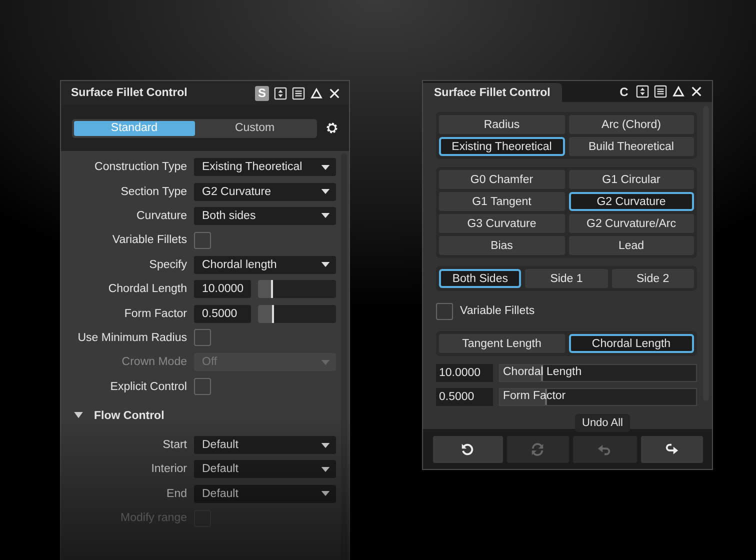 The width and height of the screenshot is (756, 560). I want to click on option-button: G3 Curvature, so click(501, 223).